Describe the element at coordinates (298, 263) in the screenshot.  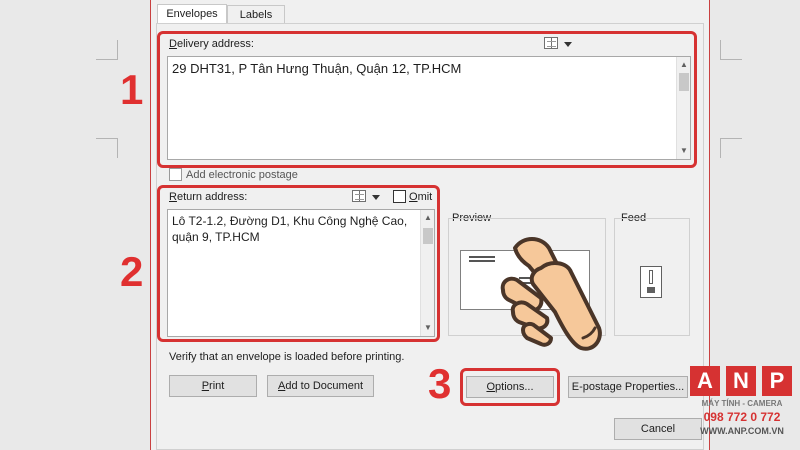
I see `highlight-return` at that location.